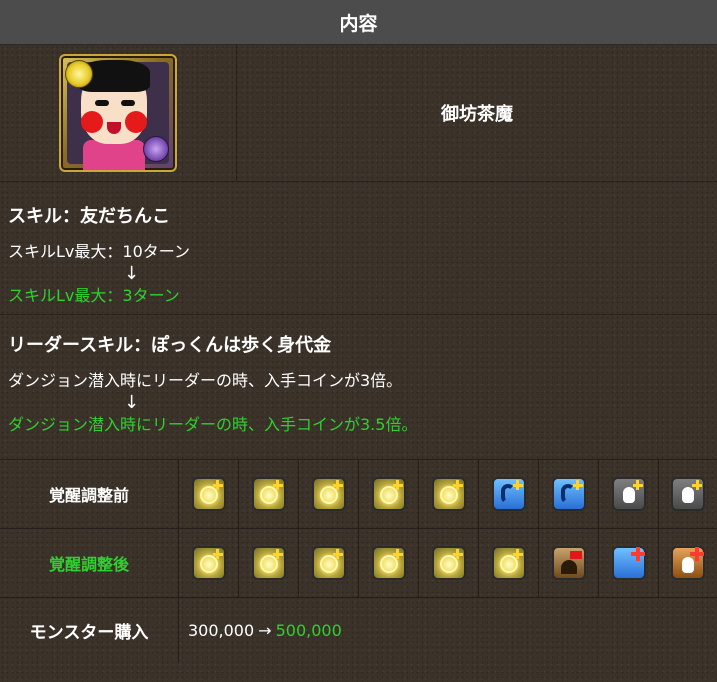  I want to click on skill-before: スキルLv最大：10ターン, so click(99, 251).